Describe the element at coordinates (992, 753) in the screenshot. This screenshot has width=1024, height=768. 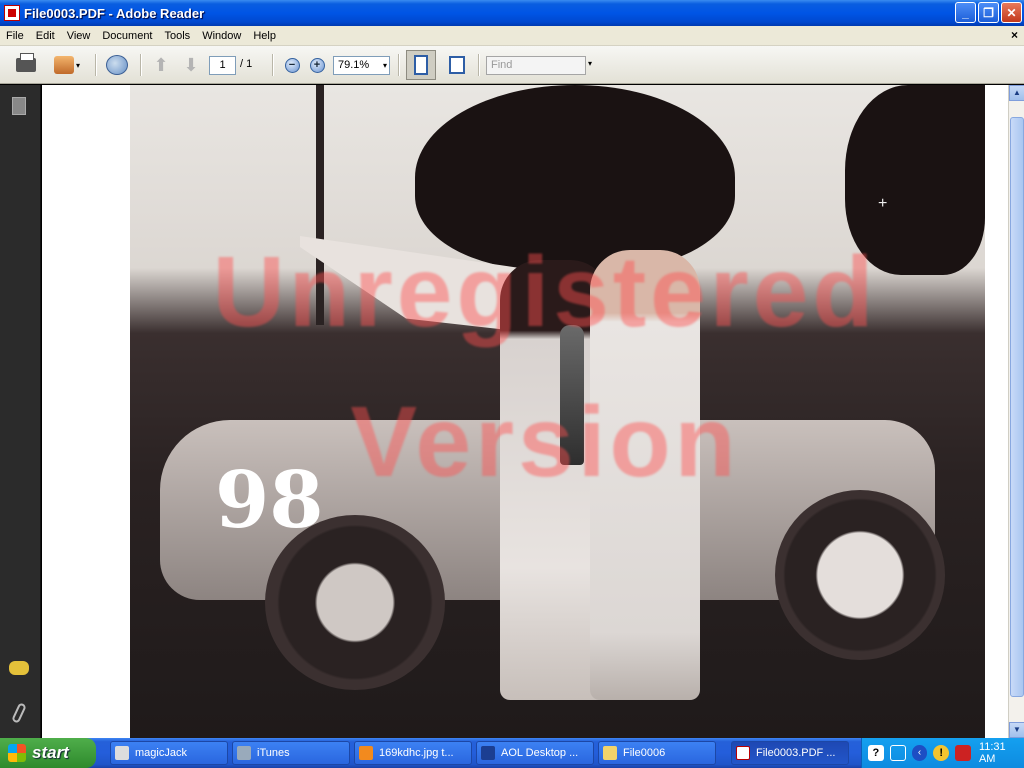
I see `clock: 11:31 AM` at that location.